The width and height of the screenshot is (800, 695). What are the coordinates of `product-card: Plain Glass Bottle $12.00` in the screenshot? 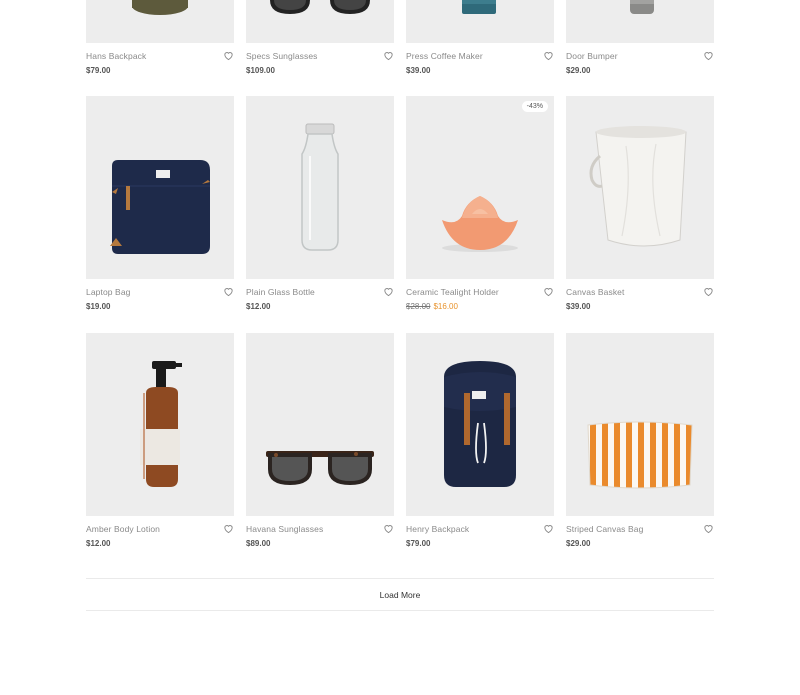 It's located at (320, 203).